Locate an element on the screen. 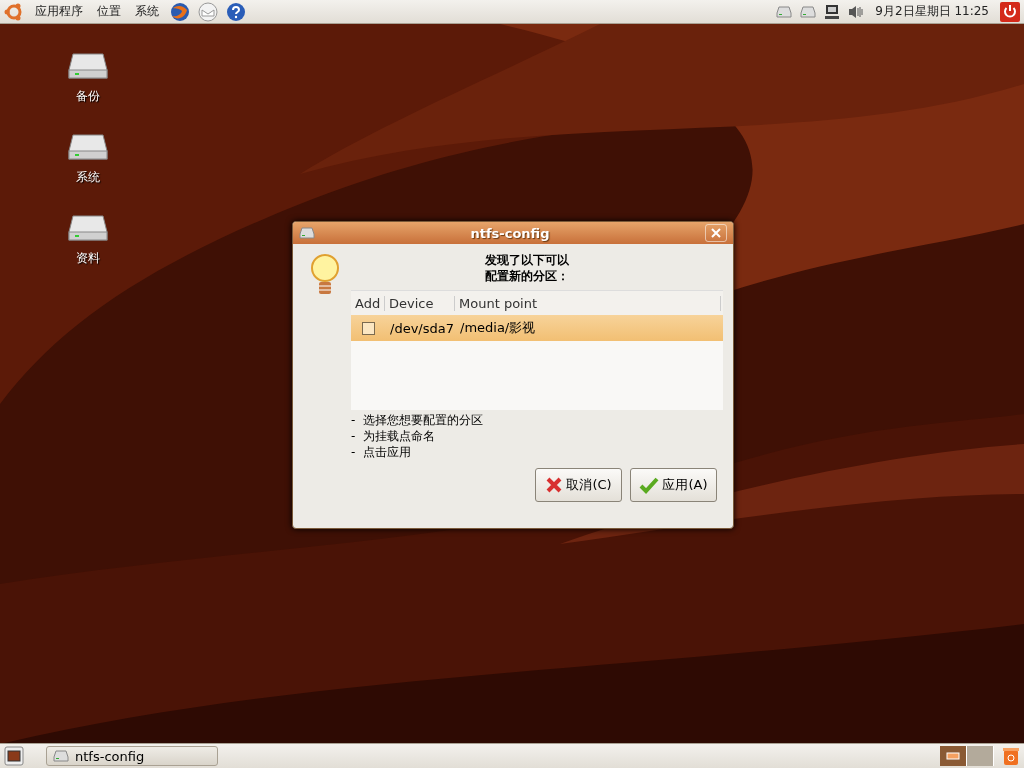  taskbar-button: ntfs-config is located at coordinates (132, 756).